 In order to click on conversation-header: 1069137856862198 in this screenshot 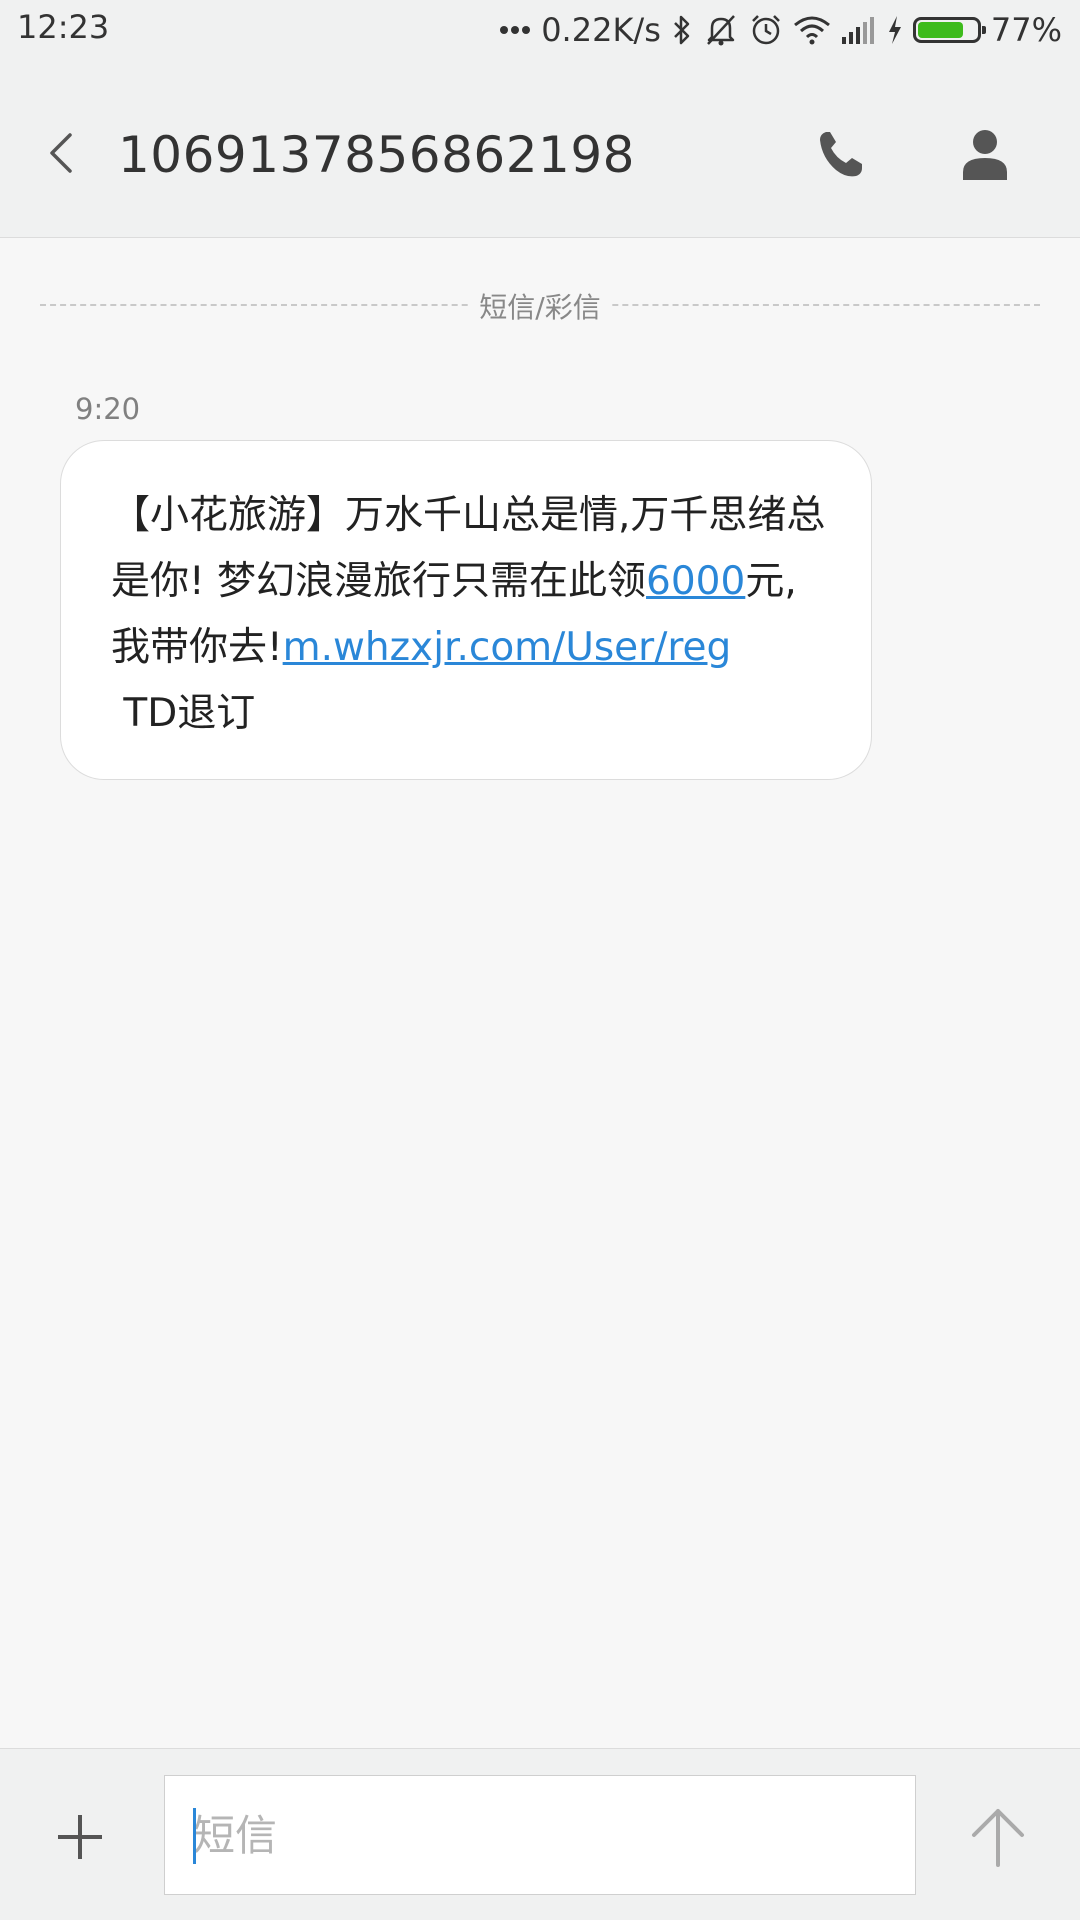, I will do `click(540, 149)`.